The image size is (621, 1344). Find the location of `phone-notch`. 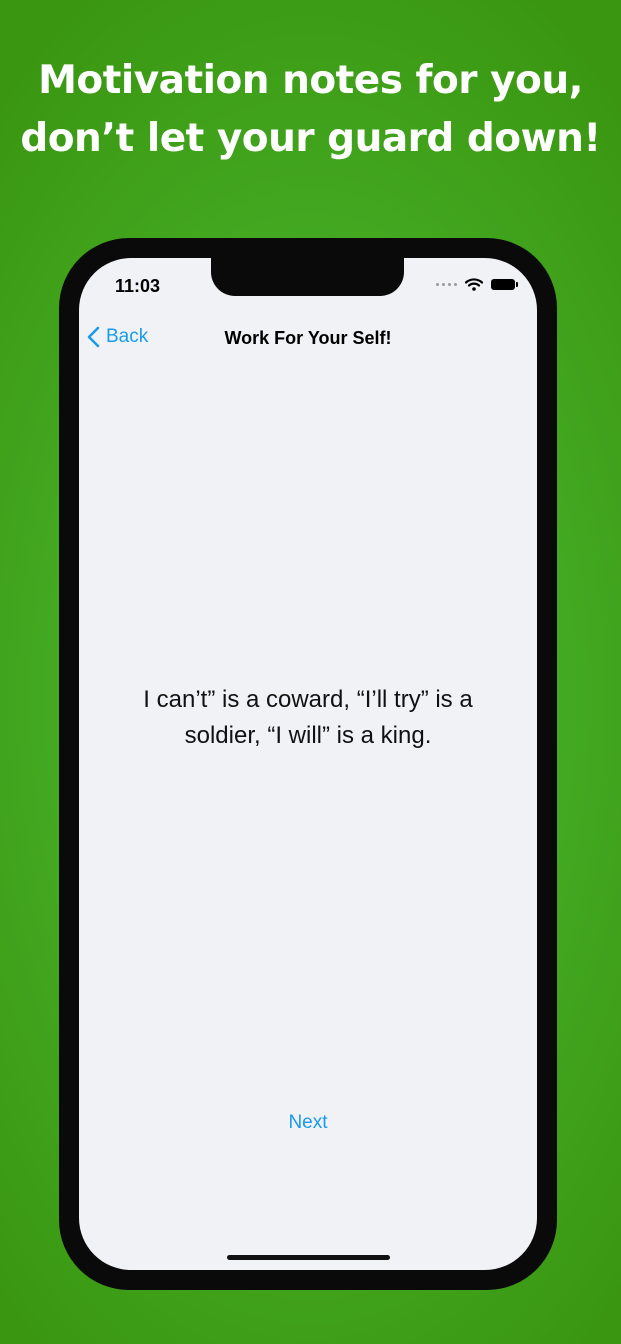

phone-notch is located at coordinates (307, 277).